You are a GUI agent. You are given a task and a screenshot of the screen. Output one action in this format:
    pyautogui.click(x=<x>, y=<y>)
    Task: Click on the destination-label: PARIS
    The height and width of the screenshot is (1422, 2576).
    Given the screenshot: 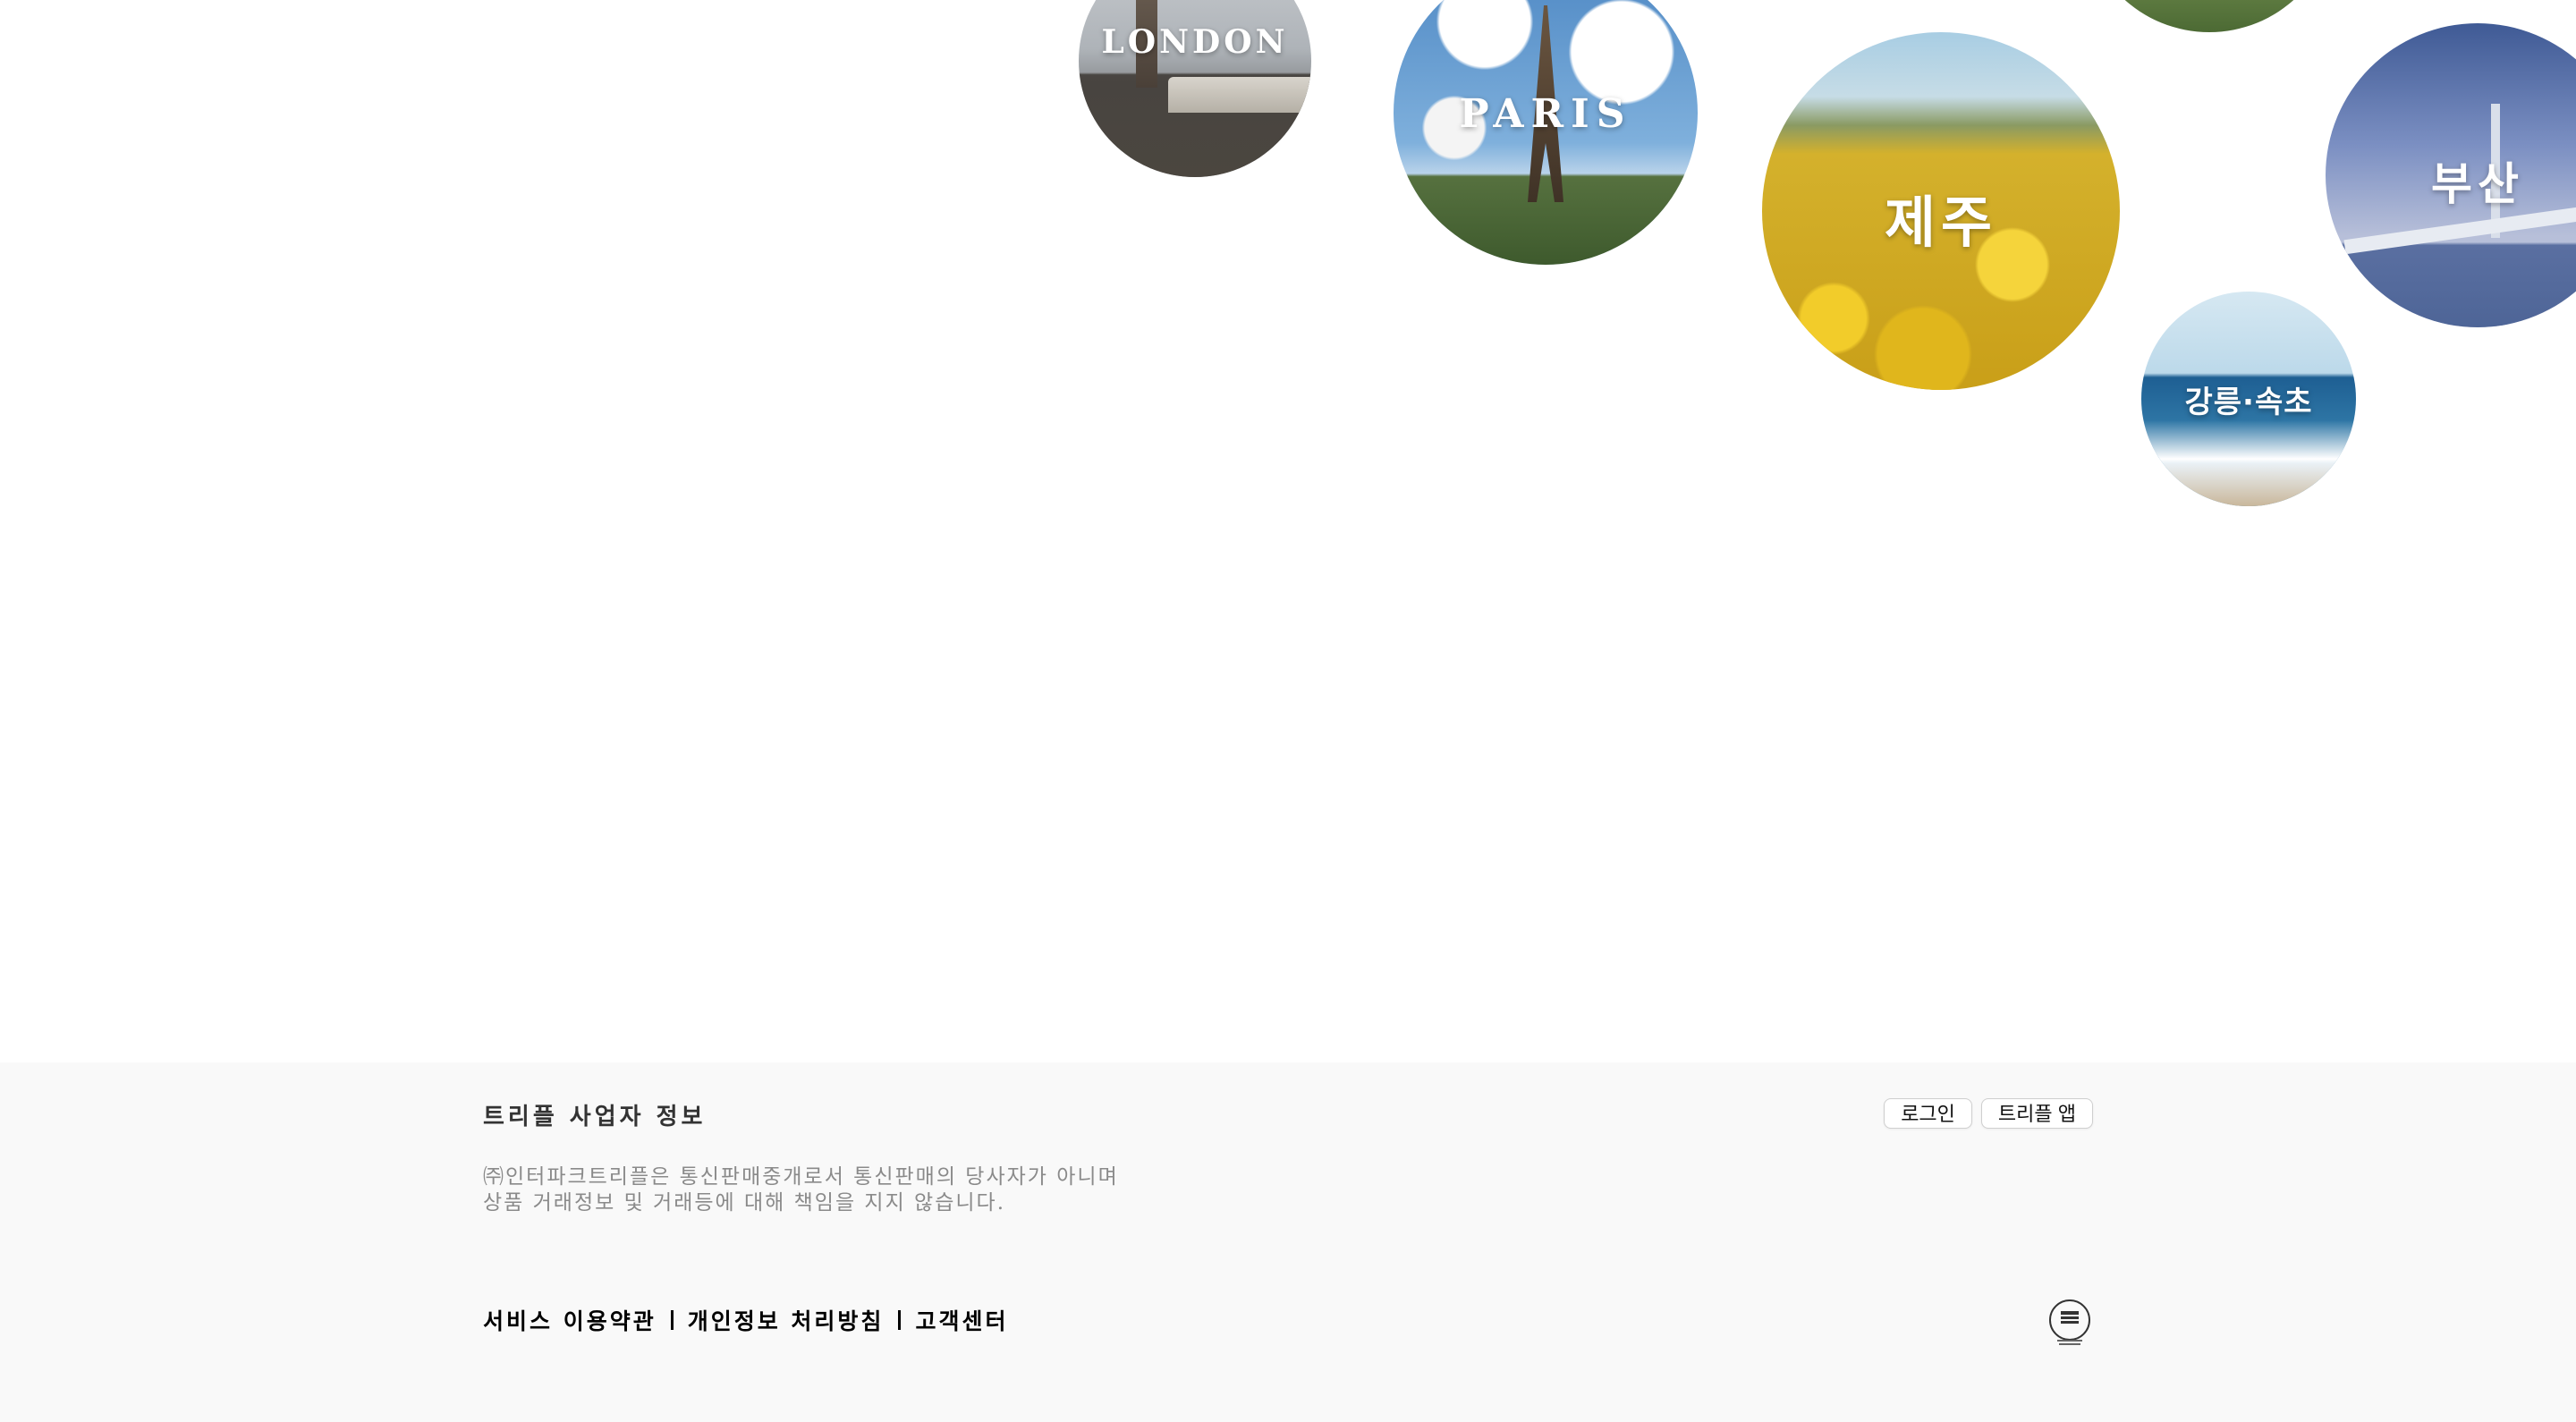 What is the action you would take?
    pyautogui.click(x=1545, y=114)
    